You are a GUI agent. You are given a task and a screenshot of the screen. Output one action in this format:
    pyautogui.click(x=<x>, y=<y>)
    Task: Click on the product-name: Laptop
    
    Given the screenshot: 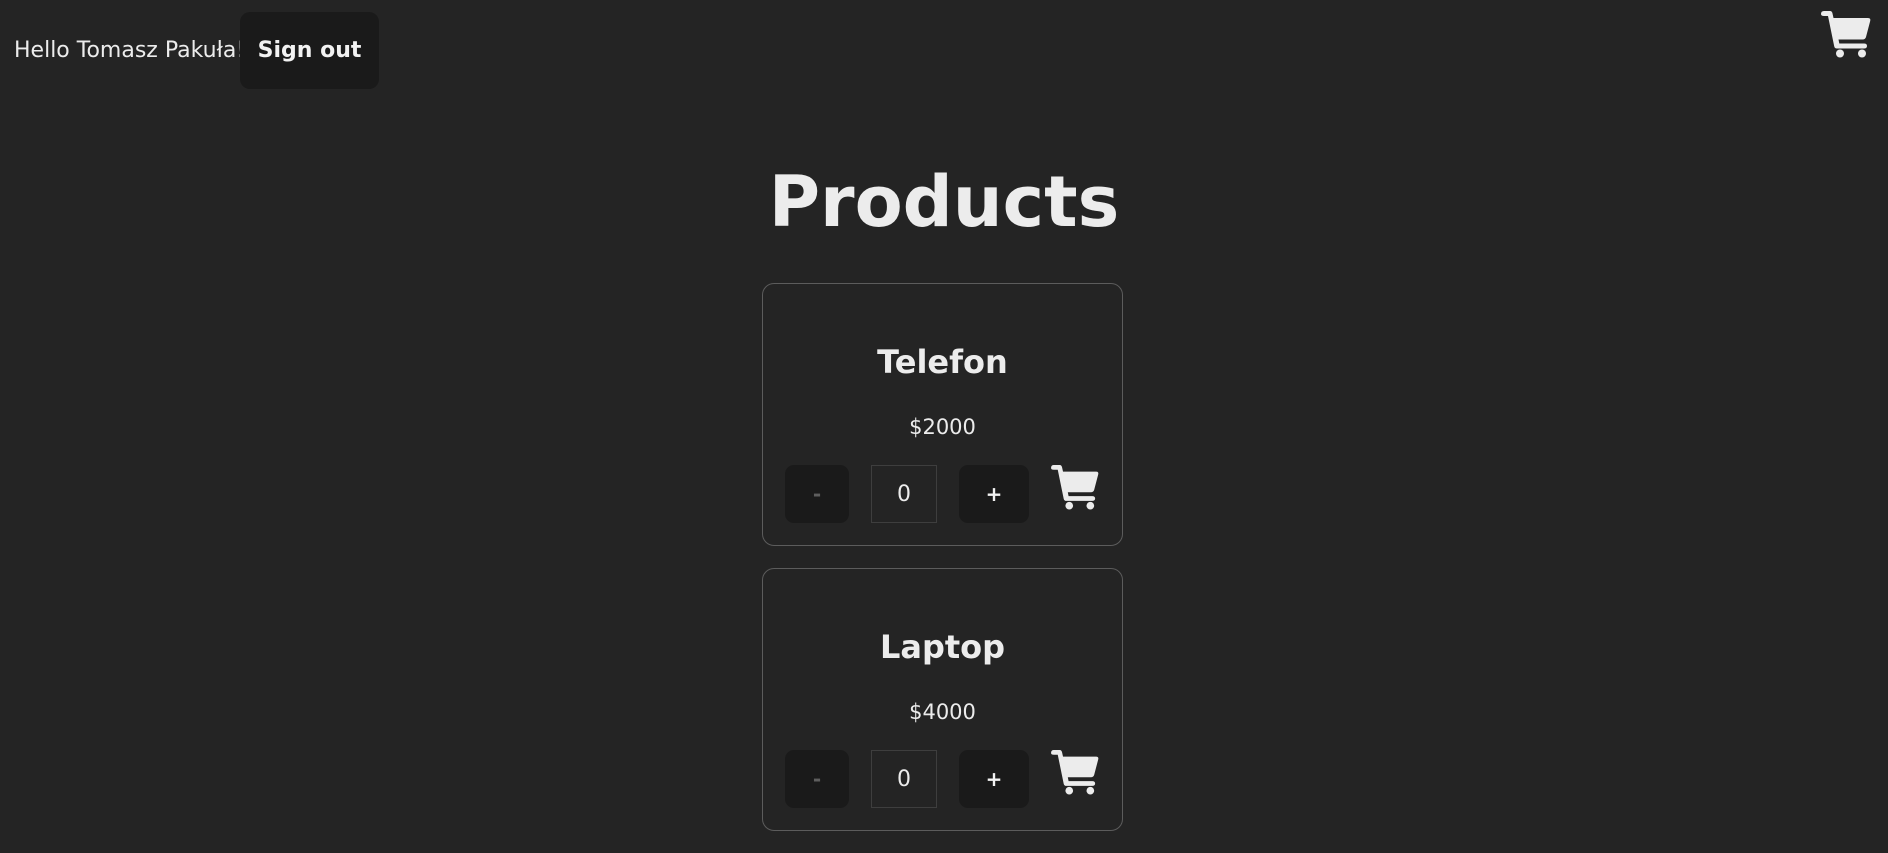 What is the action you would take?
    pyautogui.click(x=942, y=647)
    